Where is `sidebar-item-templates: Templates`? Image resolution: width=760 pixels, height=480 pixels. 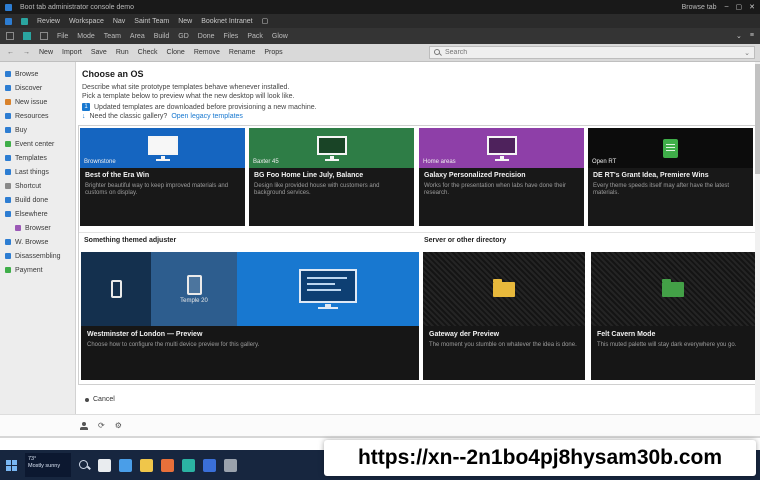 sidebar-item-templates: Templates is located at coordinates (37, 158).